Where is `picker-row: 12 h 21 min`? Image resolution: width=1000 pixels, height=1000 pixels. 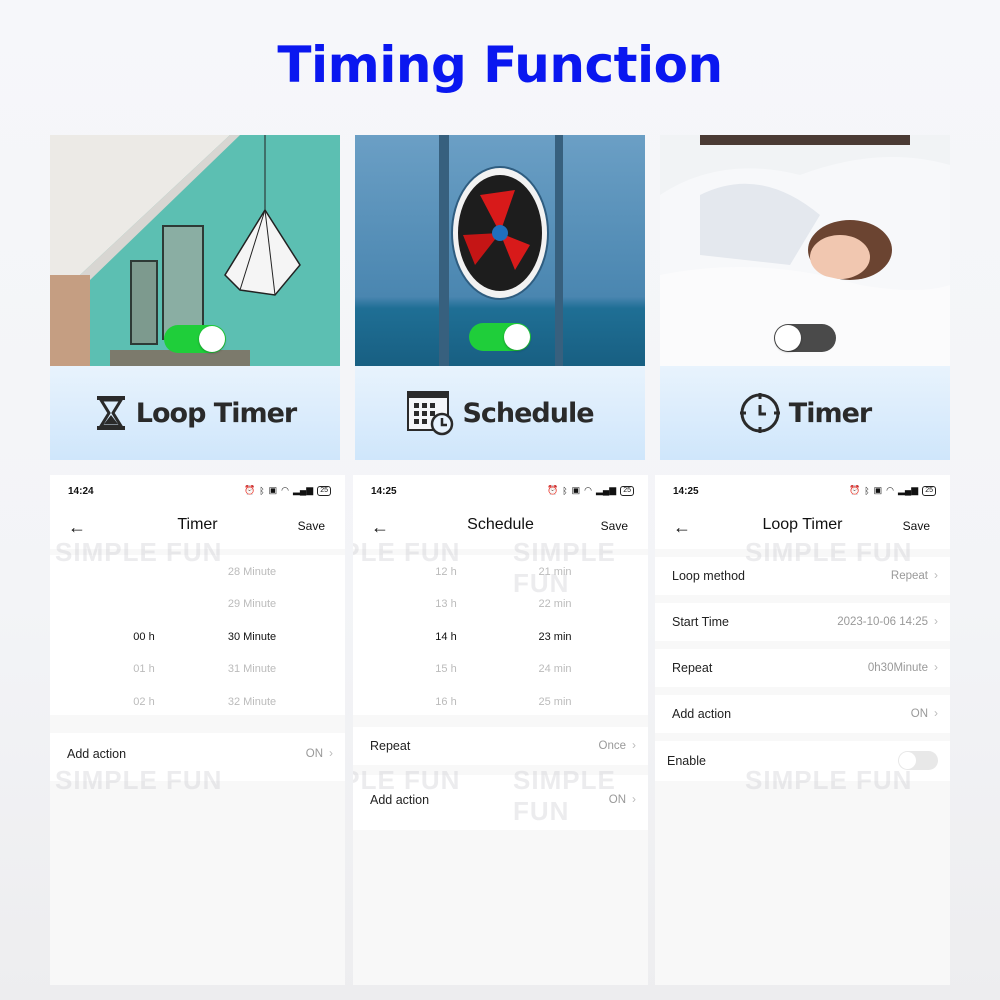 picker-row: 12 h 21 min is located at coordinates (500, 576).